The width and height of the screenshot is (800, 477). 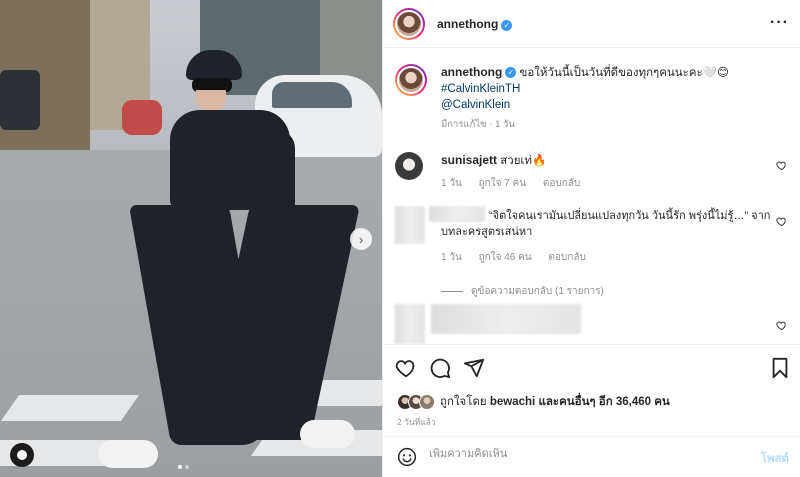 I want to click on add-comment-bar: โพสต์, so click(x=591, y=456).